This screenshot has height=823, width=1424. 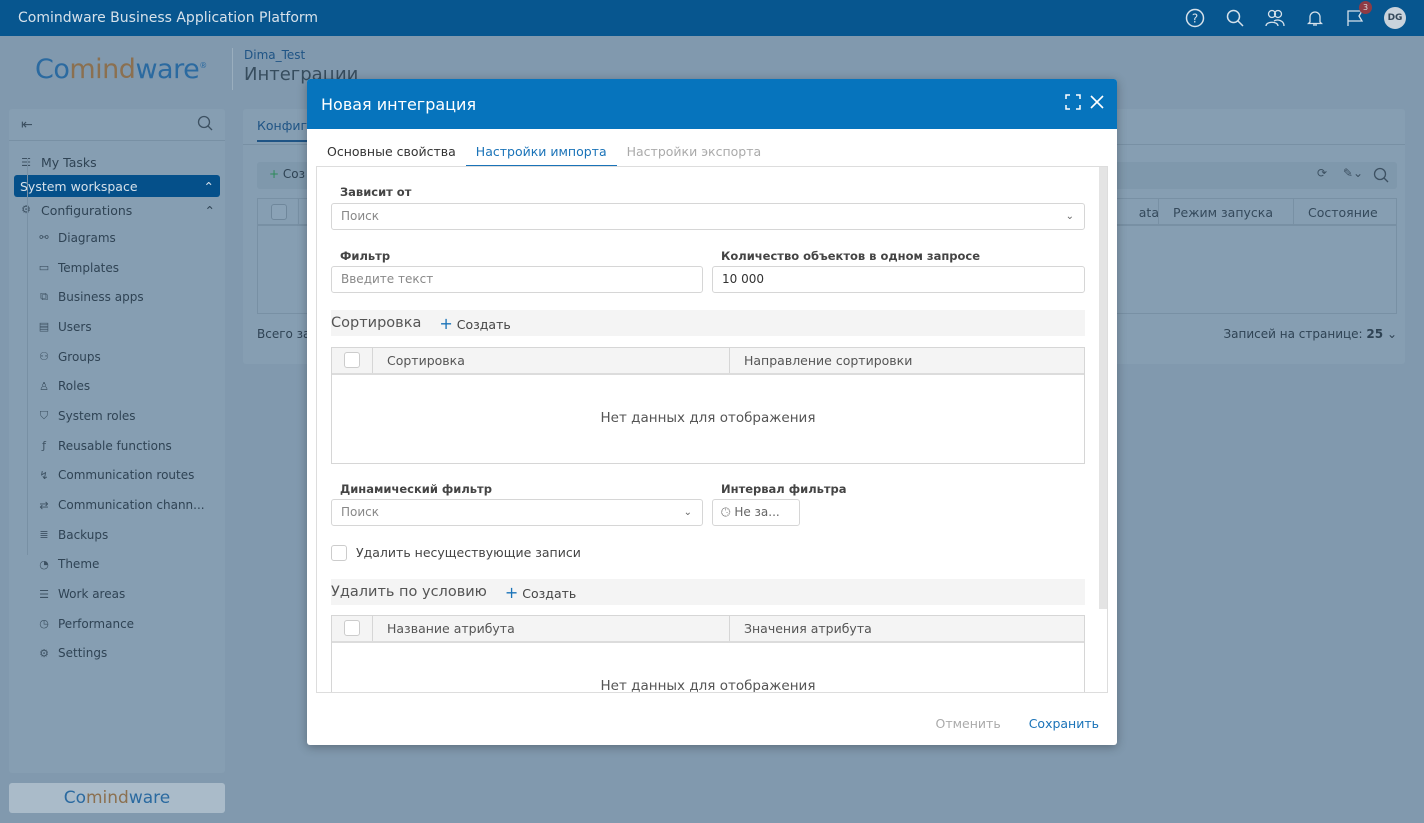 I want to click on refresh-icon: ⟳, so click(x=1322, y=173).